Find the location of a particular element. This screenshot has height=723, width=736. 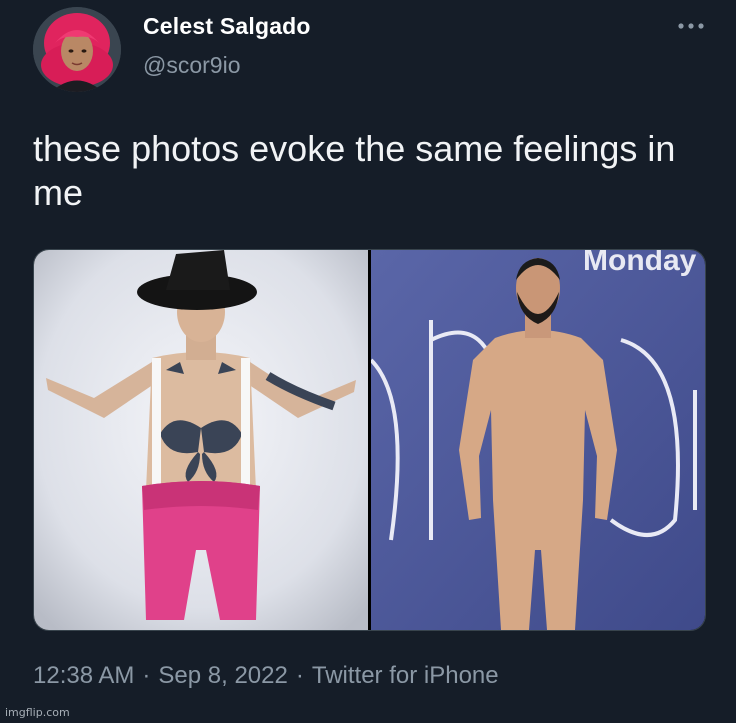

watermark: imgflip.com is located at coordinates (37, 712).